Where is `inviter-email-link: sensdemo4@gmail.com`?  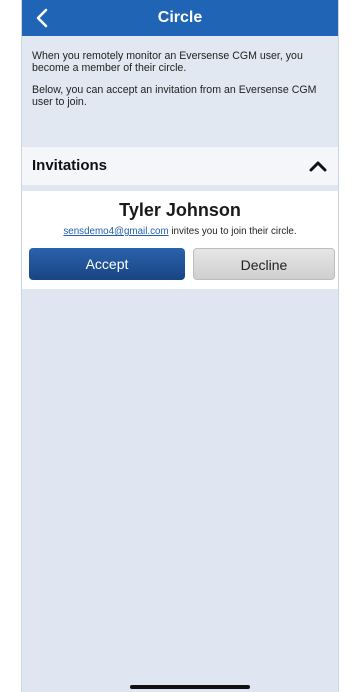
inviter-email-link: sensdemo4@gmail.com is located at coordinates (115, 231).